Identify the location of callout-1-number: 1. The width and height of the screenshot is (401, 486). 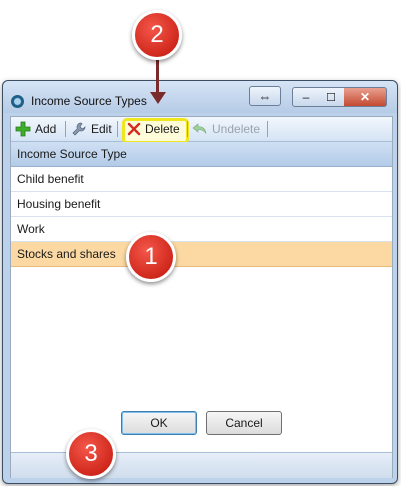
(151, 256).